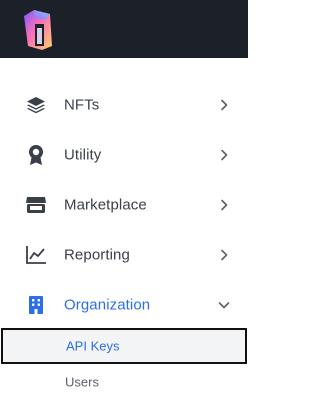  I want to click on sidebar-item-label: Organization, so click(107, 305).